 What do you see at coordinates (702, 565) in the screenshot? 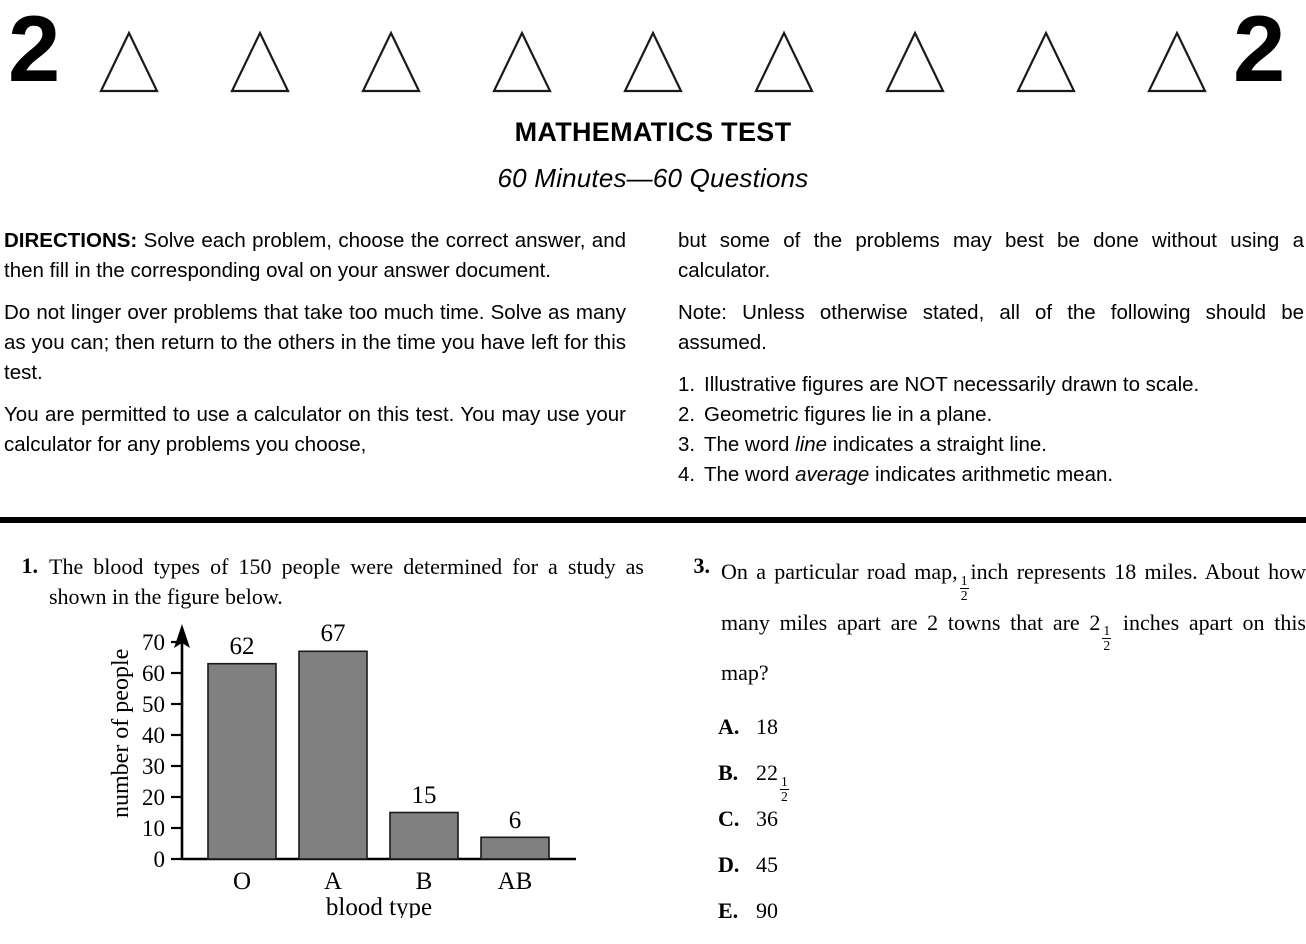
I see `question-3-number: 3.` at bounding box center [702, 565].